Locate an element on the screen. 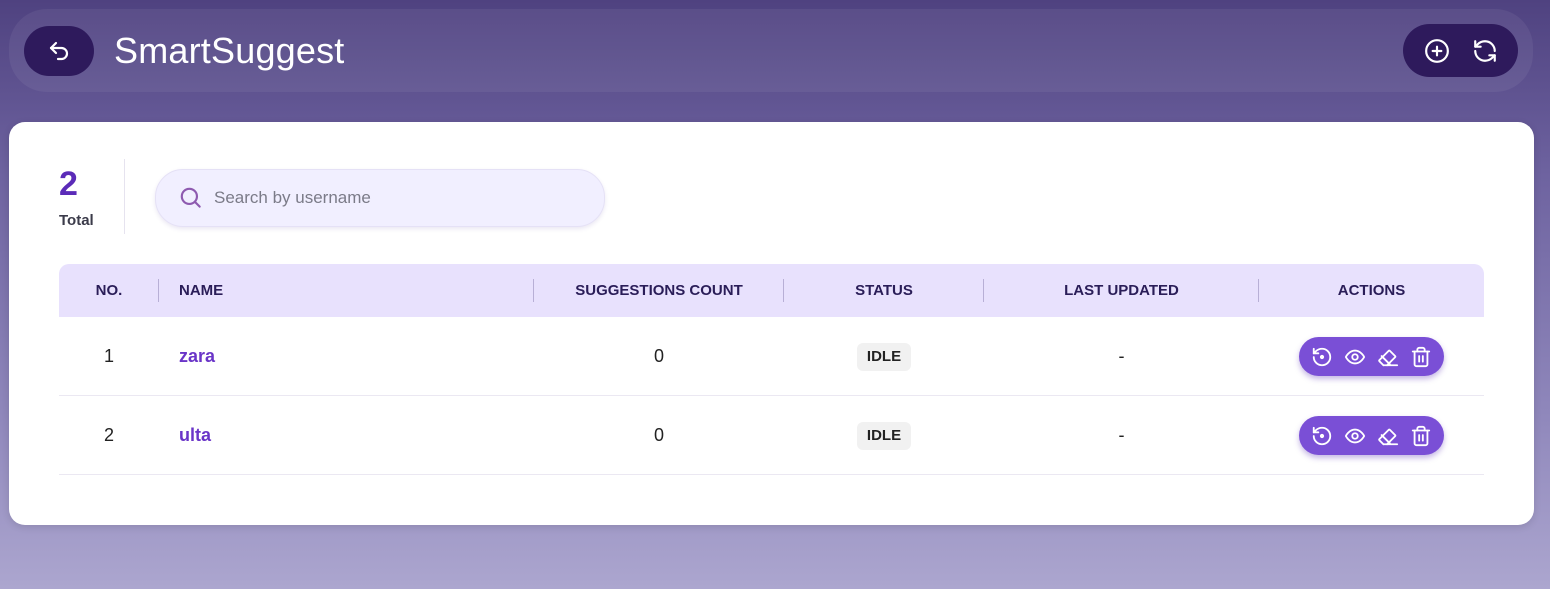 This screenshot has height=589, width=1550. divider is located at coordinates (124, 196).